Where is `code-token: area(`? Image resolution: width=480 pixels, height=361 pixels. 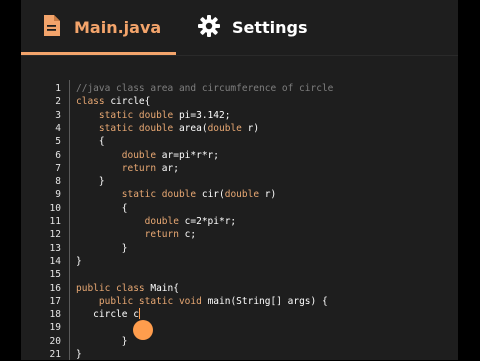 code-token: area( is located at coordinates (193, 128).